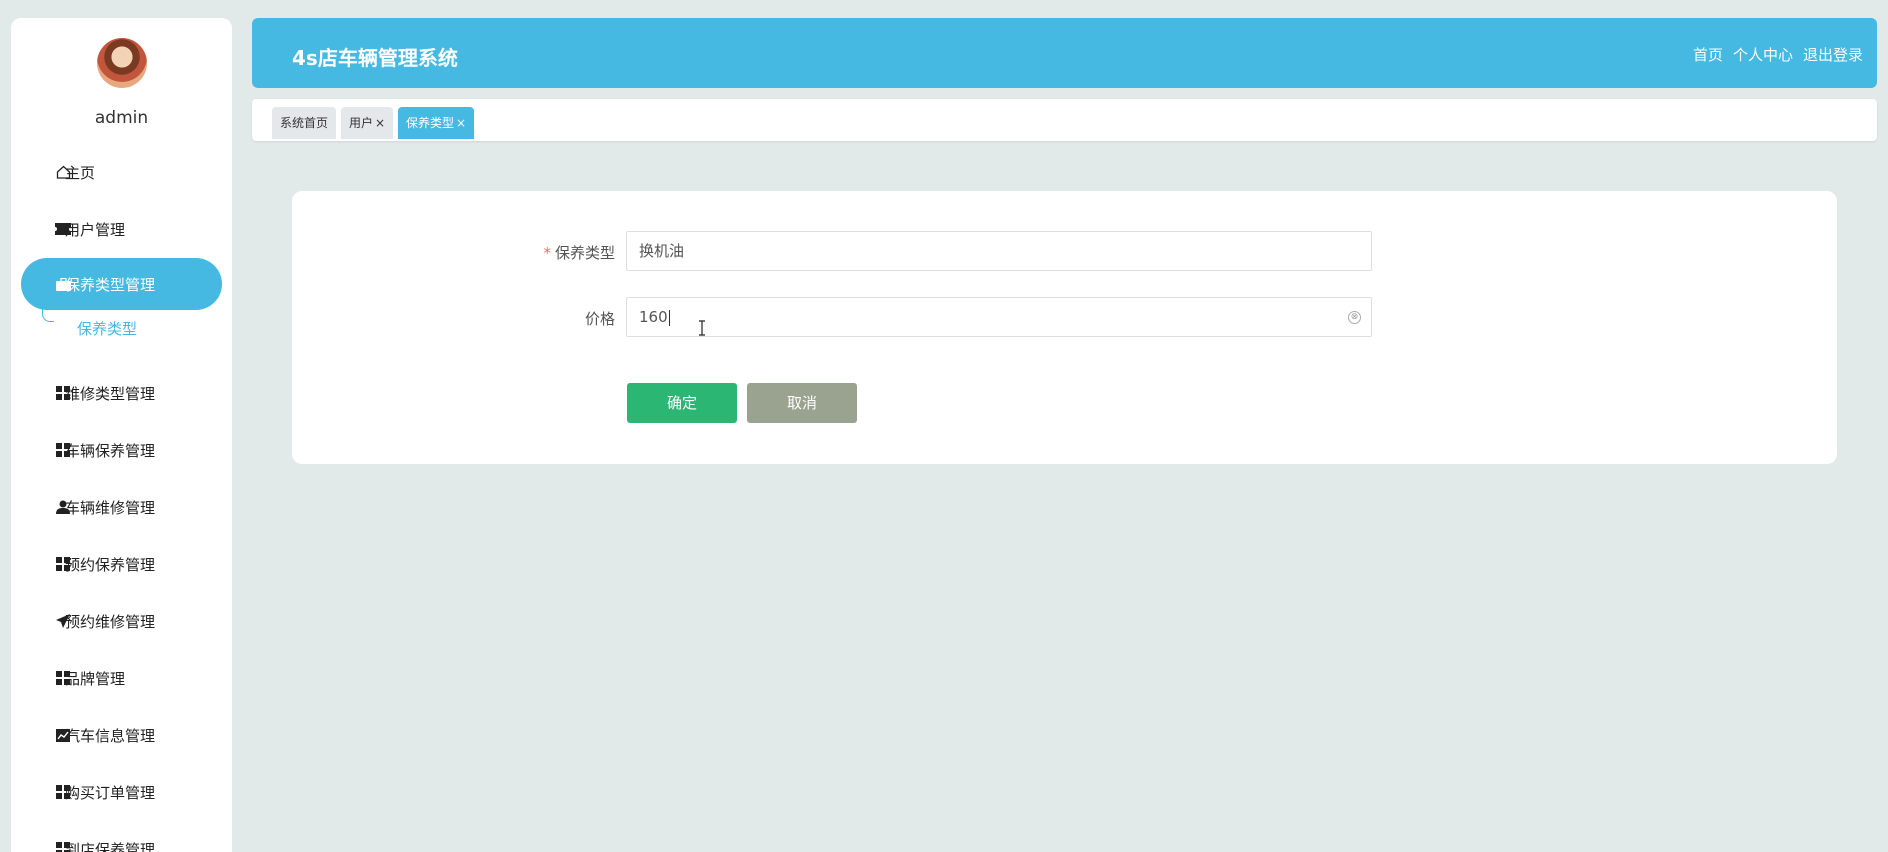  I want to click on ticket-icon, so click(63, 229).